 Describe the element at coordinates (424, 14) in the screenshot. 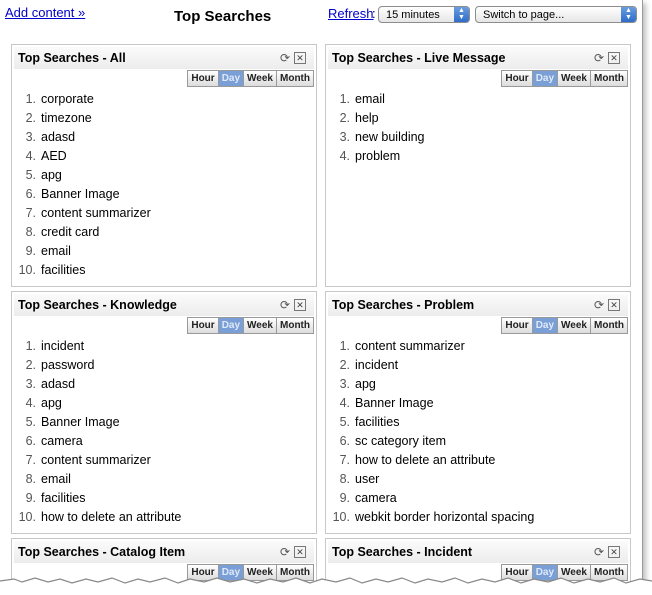

I see `refresh-interval-select: 15 minutes ▲ ▼` at that location.